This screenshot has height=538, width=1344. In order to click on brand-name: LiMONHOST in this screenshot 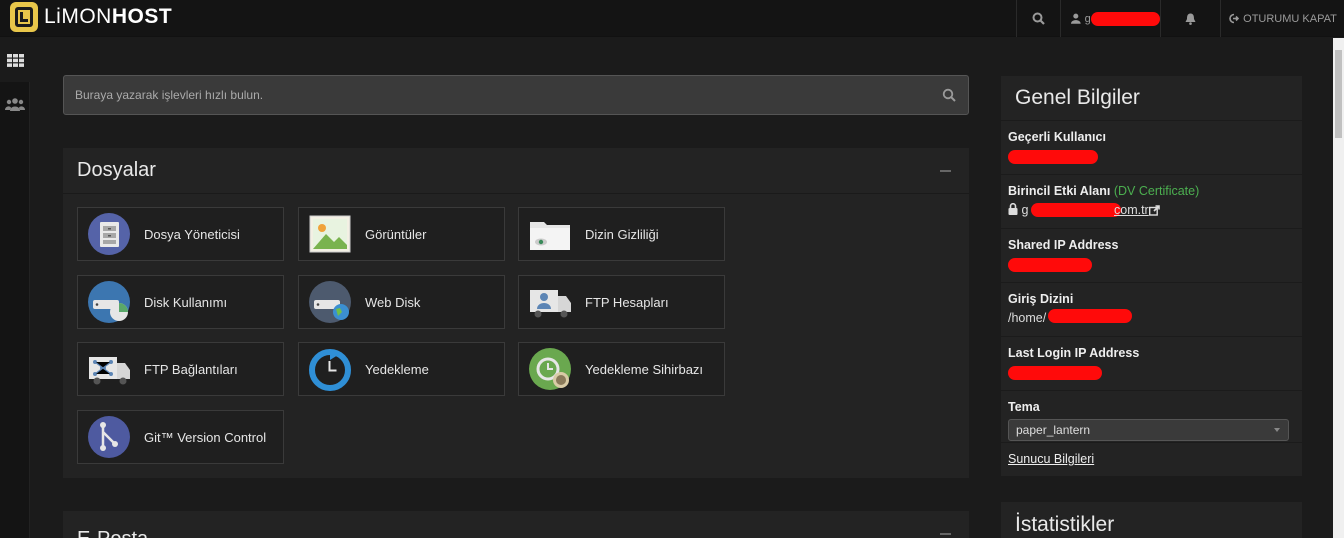, I will do `click(108, 16)`.